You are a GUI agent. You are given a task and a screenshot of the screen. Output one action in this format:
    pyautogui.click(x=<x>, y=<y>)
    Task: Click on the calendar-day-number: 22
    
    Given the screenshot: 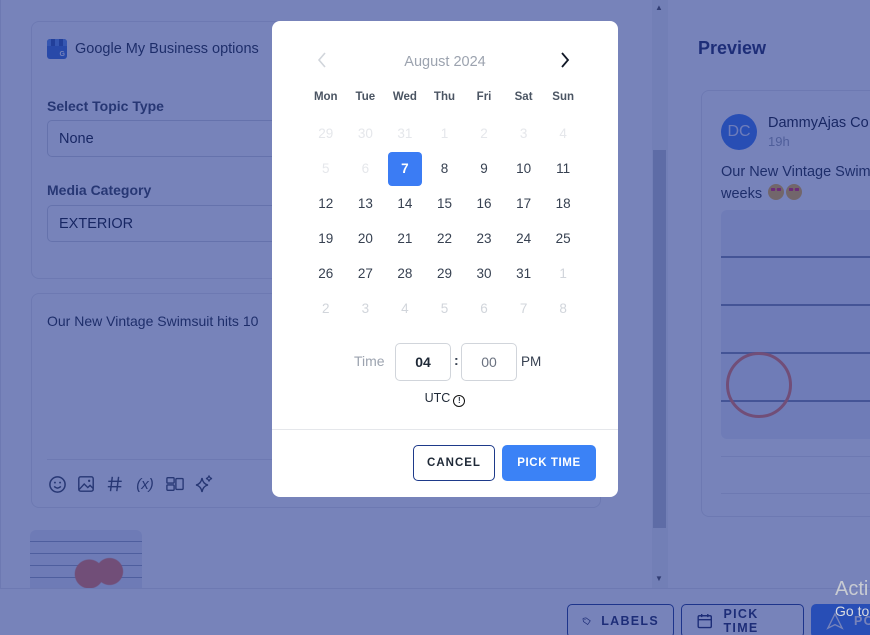 What is the action you would take?
    pyautogui.click(x=444, y=238)
    